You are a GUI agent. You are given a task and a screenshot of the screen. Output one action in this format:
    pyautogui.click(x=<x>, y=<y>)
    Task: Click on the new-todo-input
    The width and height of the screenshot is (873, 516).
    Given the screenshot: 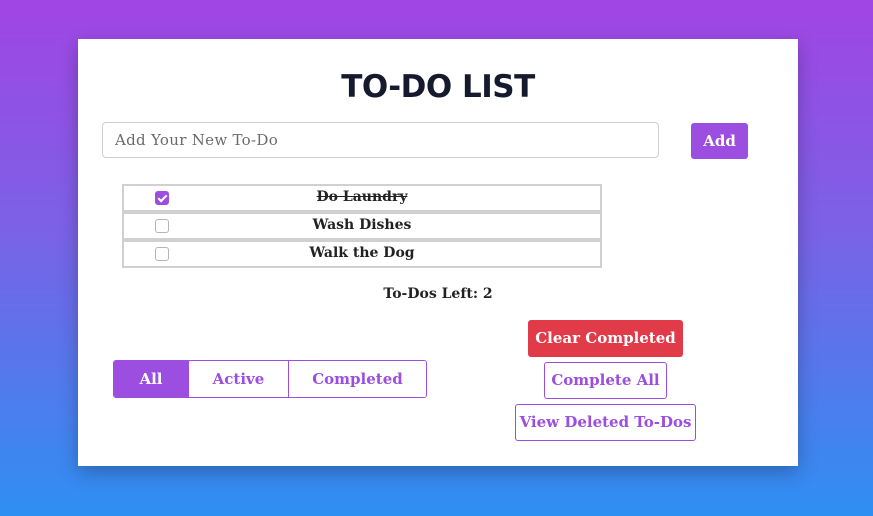 What is the action you would take?
    pyautogui.click(x=380, y=140)
    